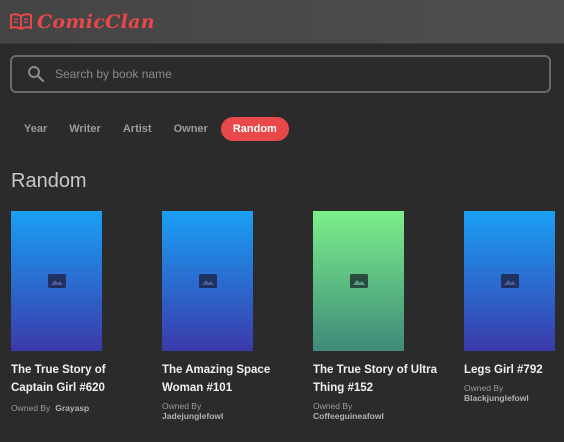 The image size is (564, 442). Describe the element at coordinates (96, 22) in the screenshot. I see `app-name: ComicClan` at that location.